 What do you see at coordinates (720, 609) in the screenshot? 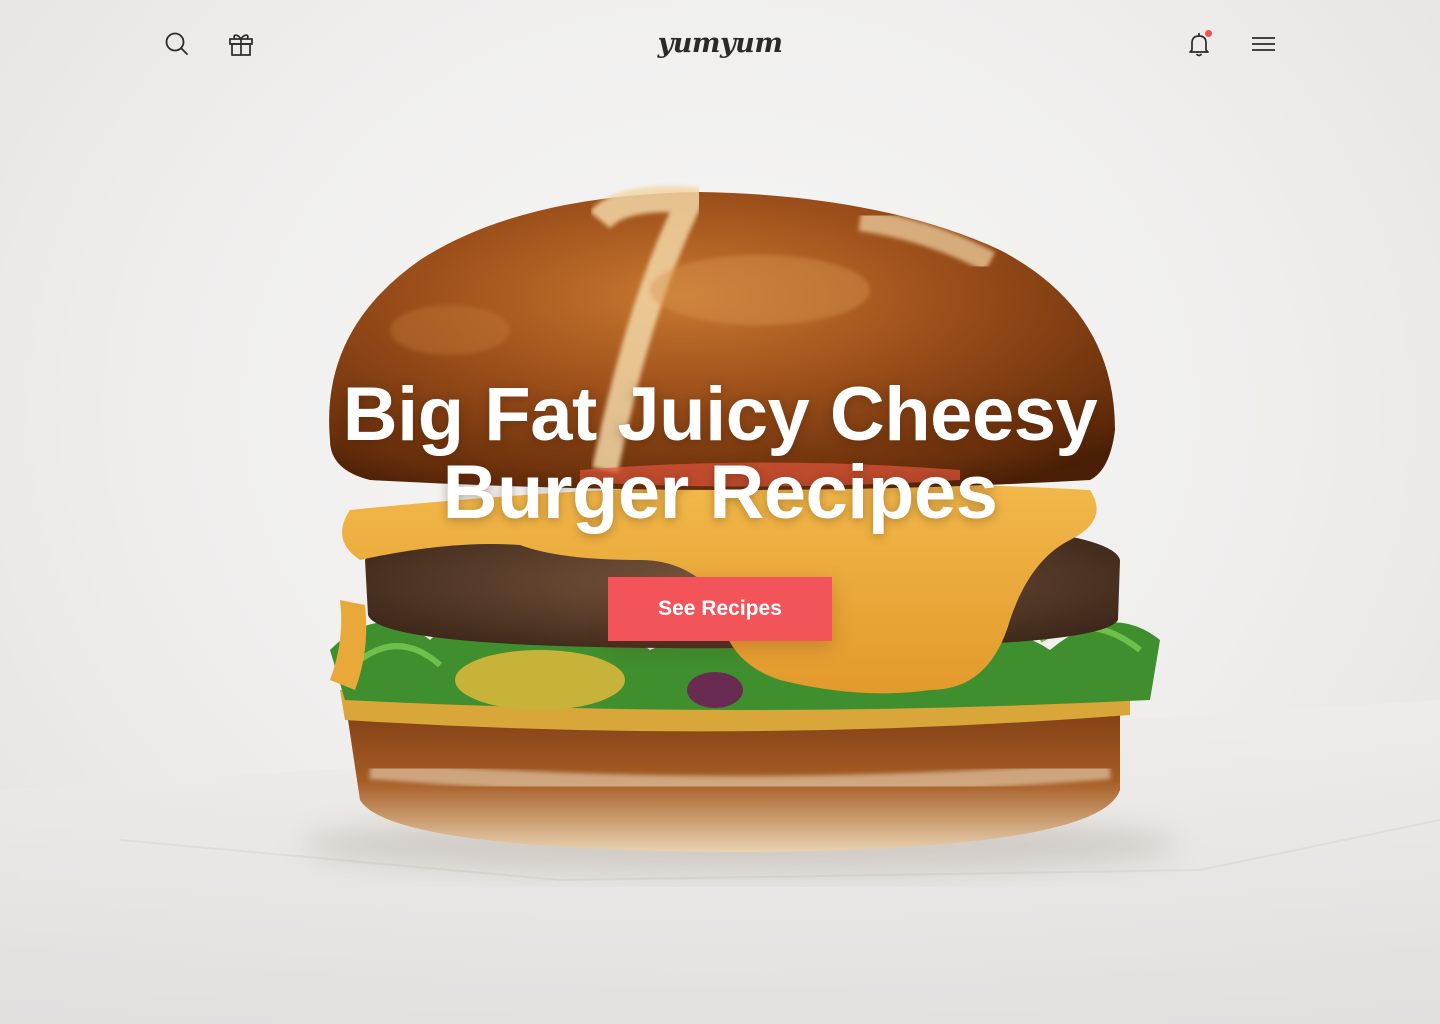
I see `see-recipes-button: See Recipes` at bounding box center [720, 609].